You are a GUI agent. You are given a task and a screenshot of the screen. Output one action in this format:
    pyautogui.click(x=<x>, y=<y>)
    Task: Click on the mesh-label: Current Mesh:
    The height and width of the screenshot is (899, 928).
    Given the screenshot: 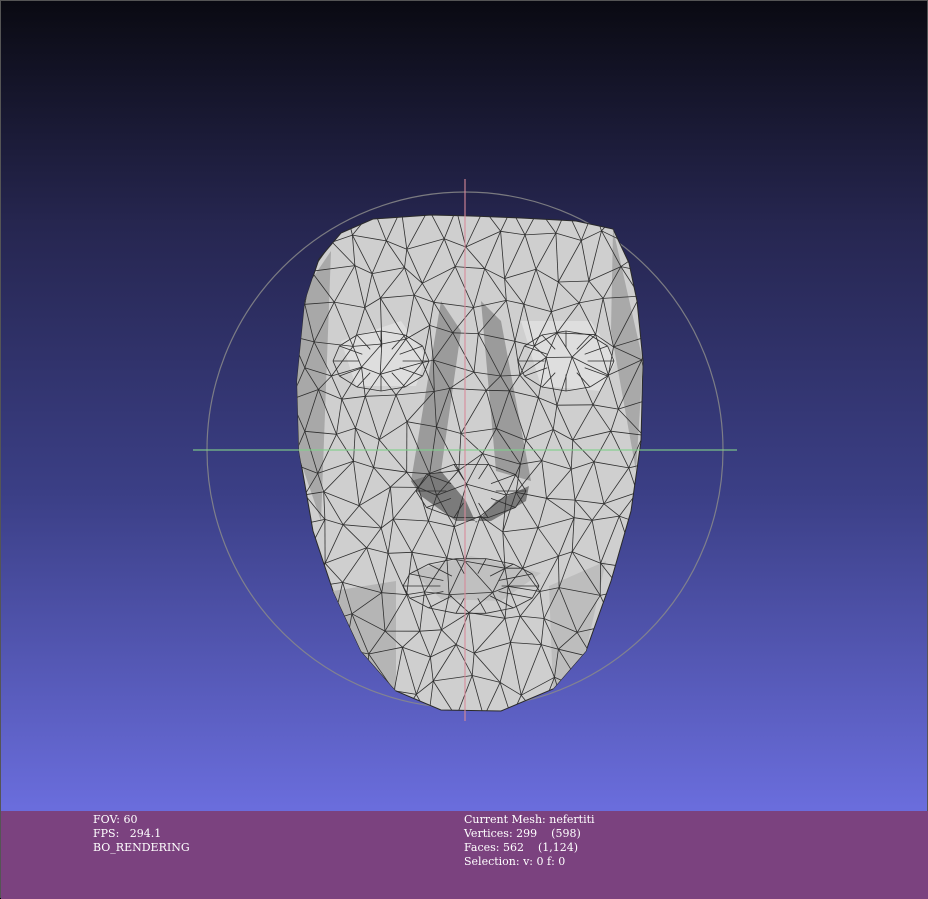 What is the action you would take?
    pyautogui.click(x=505, y=819)
    